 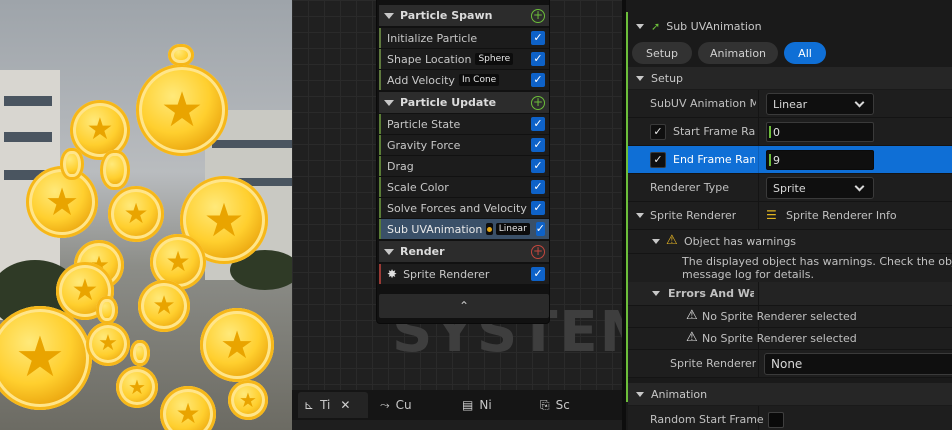 What do you see at coordinates (656, 26) in the screenshot?
I see `module-icon: ➚` at bounding box center [656, 26].